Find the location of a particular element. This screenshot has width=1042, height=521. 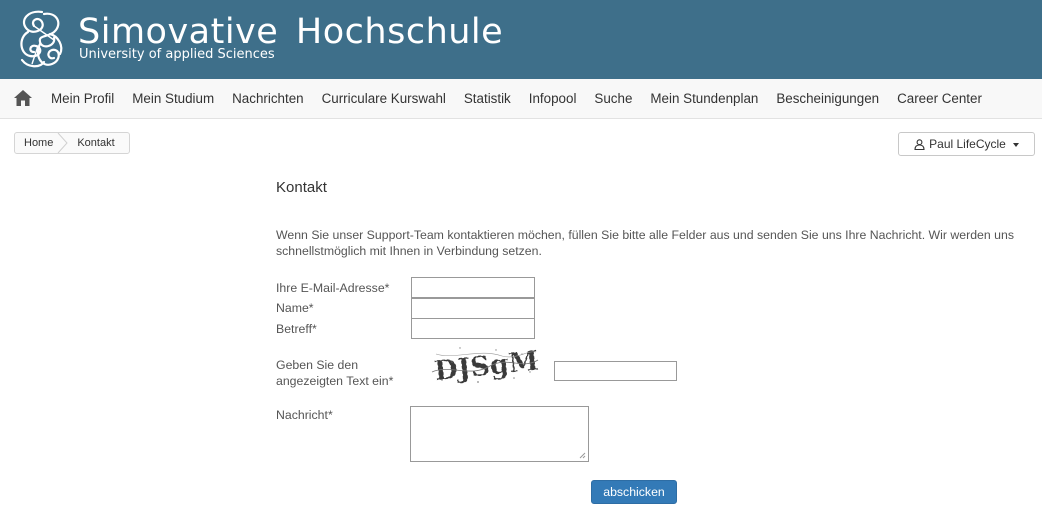

nav-item-infopool: Infopool is located at coordinates (553, 99).